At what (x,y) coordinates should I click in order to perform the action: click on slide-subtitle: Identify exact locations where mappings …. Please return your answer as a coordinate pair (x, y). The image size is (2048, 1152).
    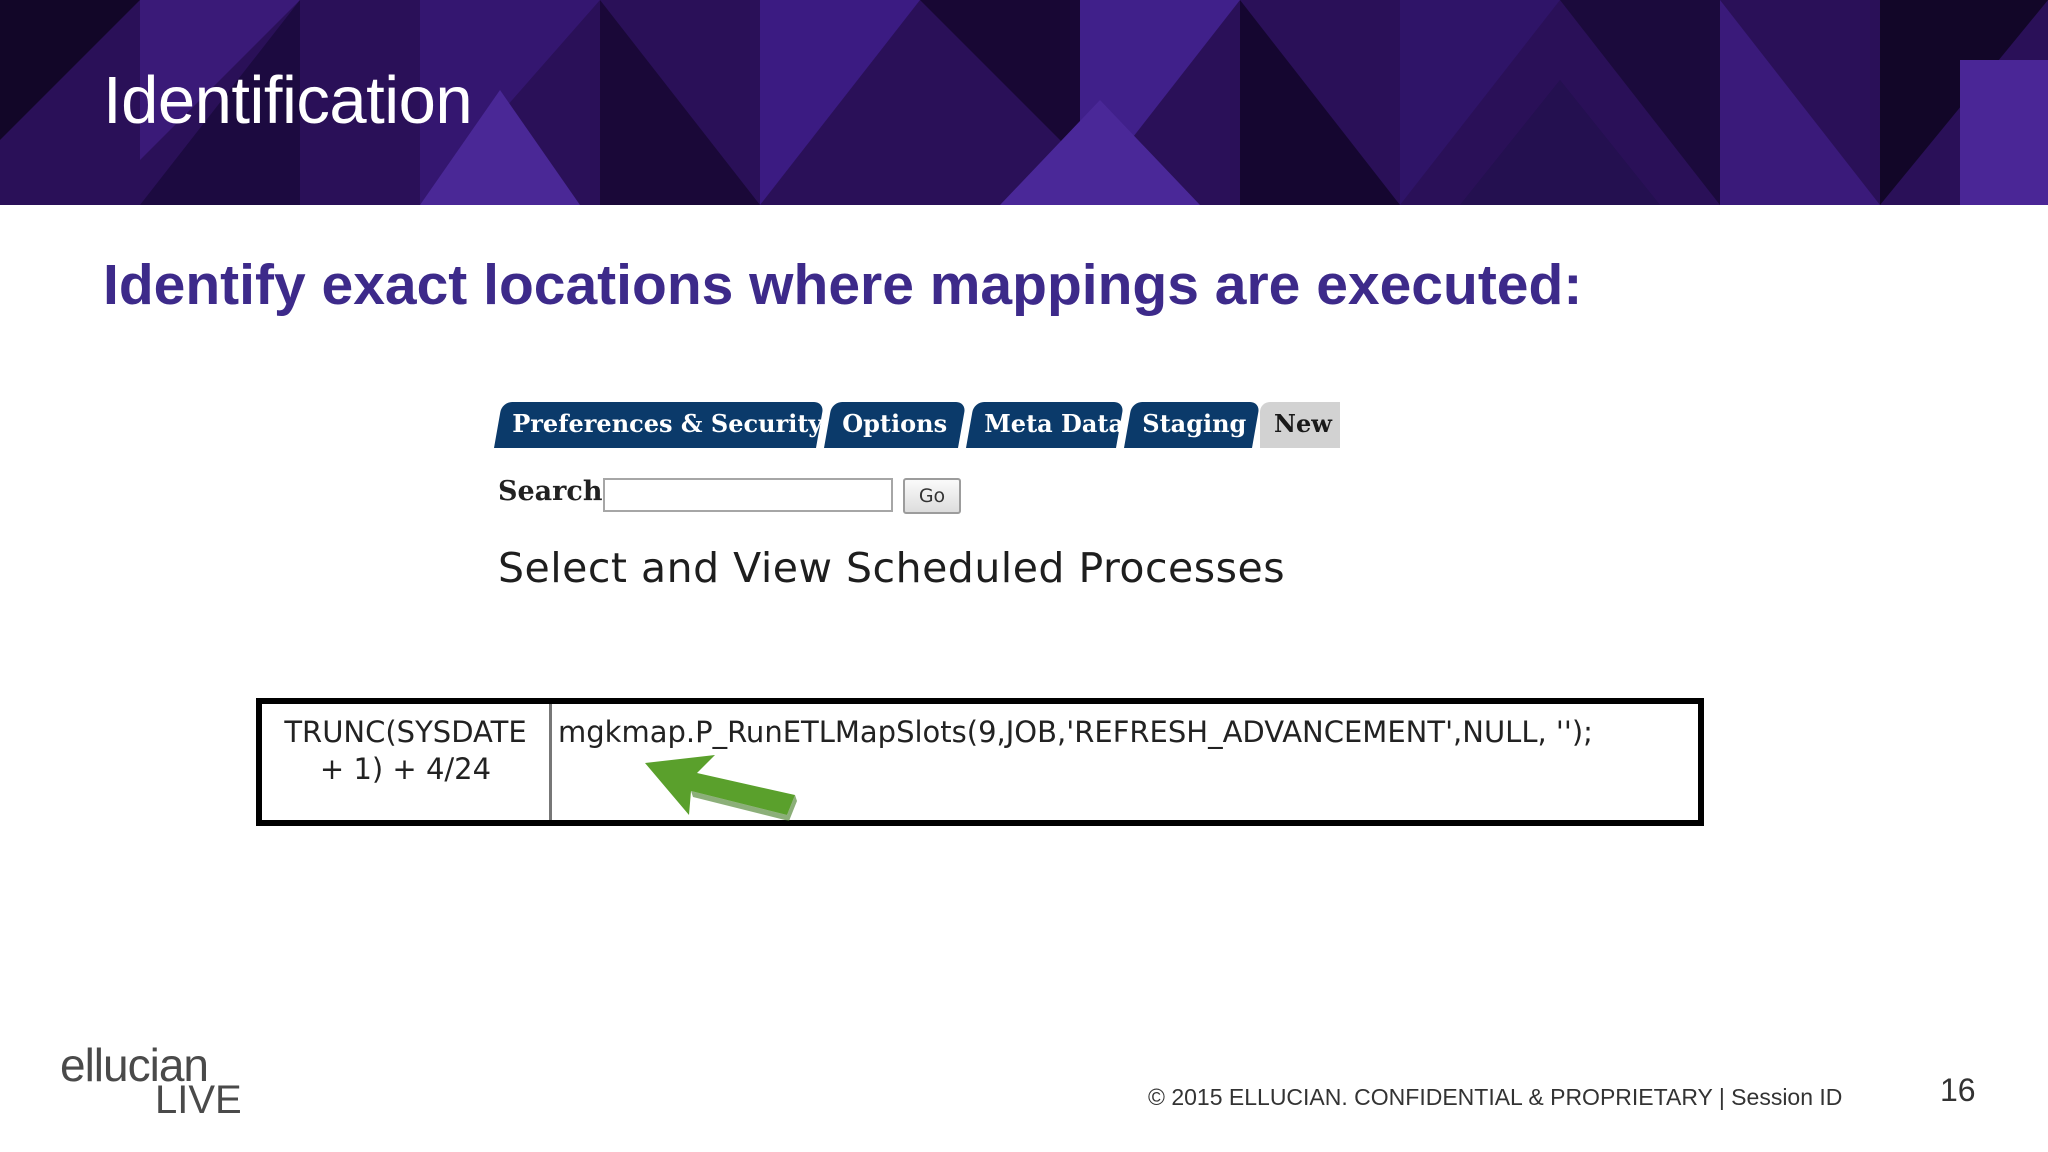
    Looking at the image, I should click on (843, 285).